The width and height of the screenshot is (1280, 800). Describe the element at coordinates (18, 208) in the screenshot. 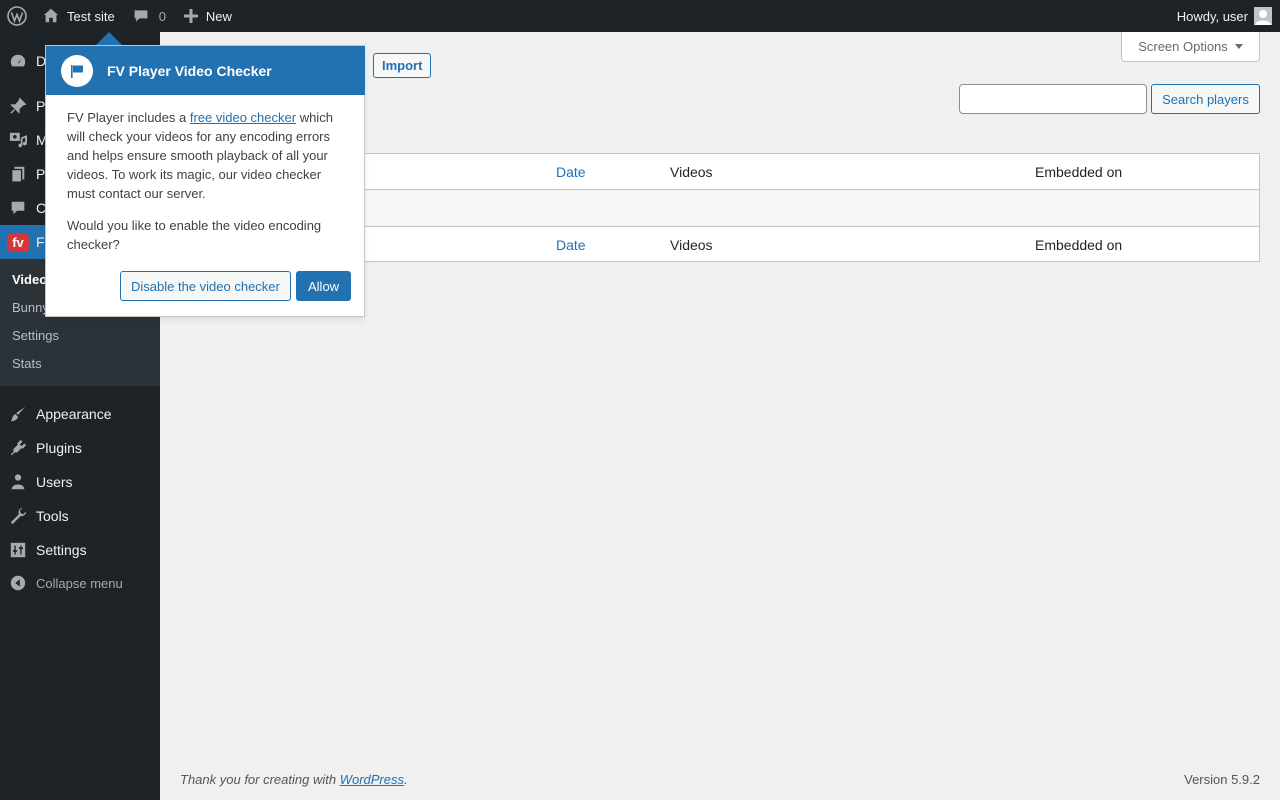

I see `comment-icon` at that location.